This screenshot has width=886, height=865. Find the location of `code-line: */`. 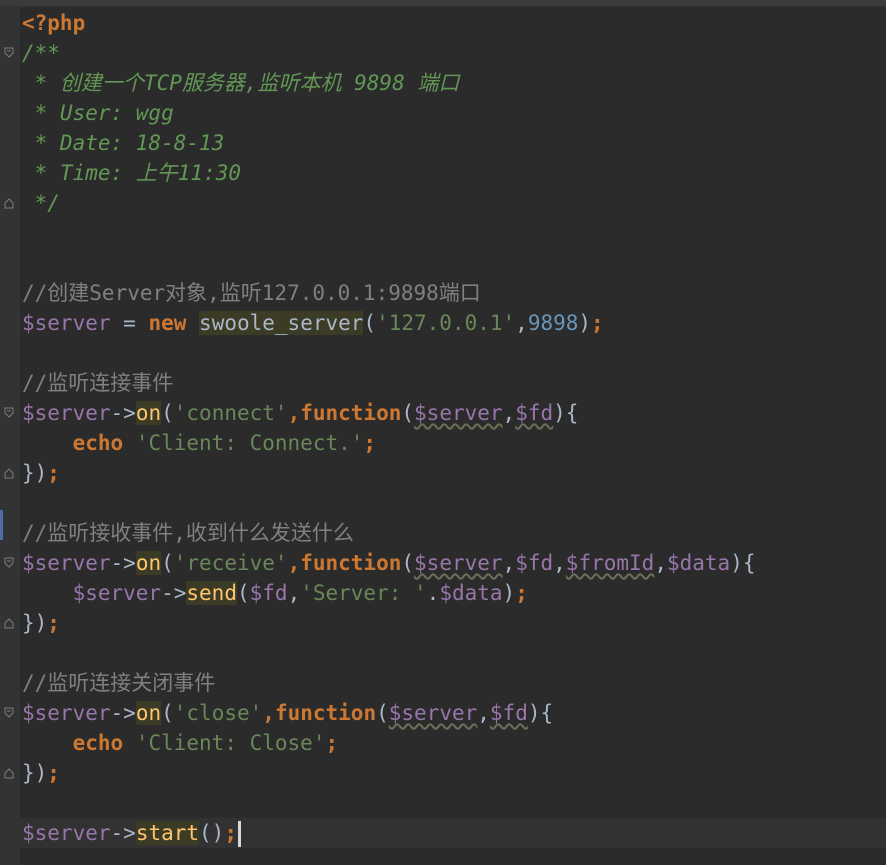

code-line: */ is located at coordinates (443, 203).